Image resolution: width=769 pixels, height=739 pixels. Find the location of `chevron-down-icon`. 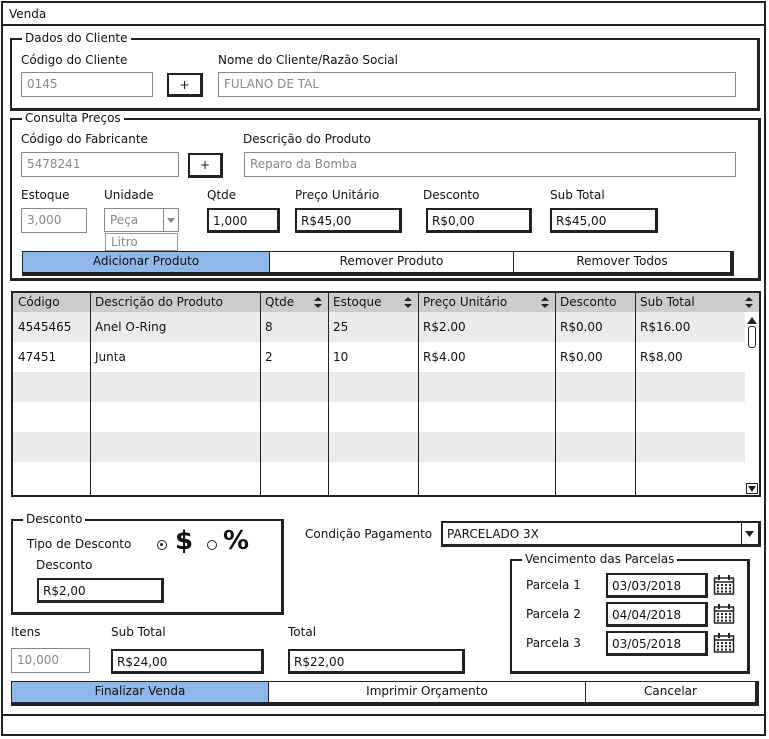

chevron-down-icon is located at coordinates (749, 534).